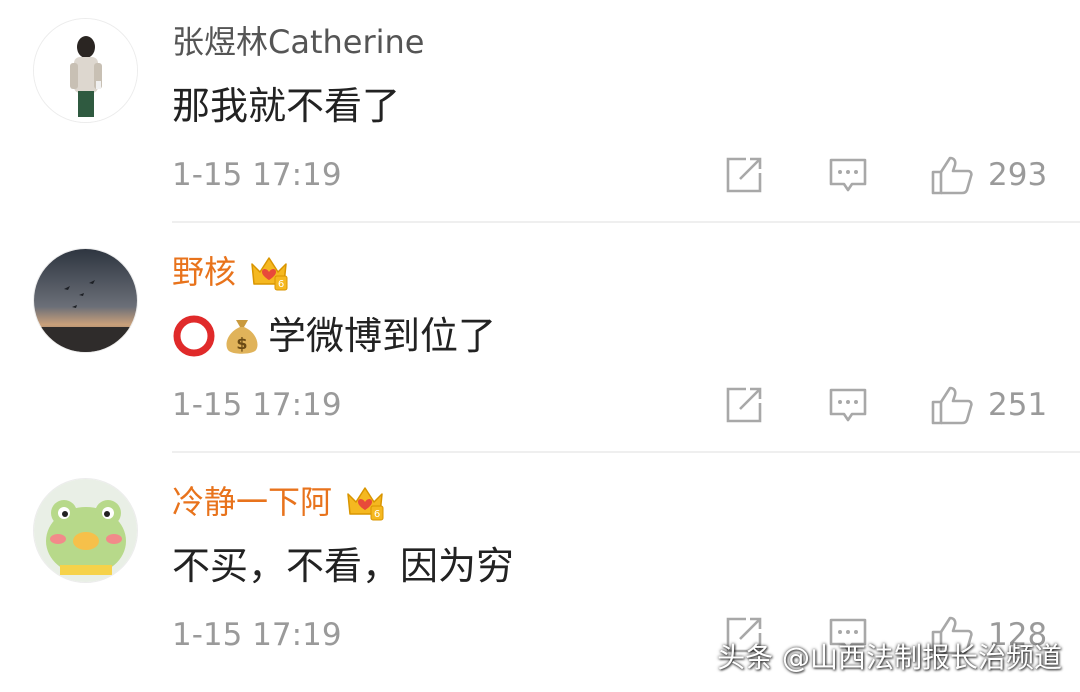 This screenshot has width=1080, height=692. Describe the element at coordinates (1018, 175) in the screenshot. I see `like-count: 293` at that location.